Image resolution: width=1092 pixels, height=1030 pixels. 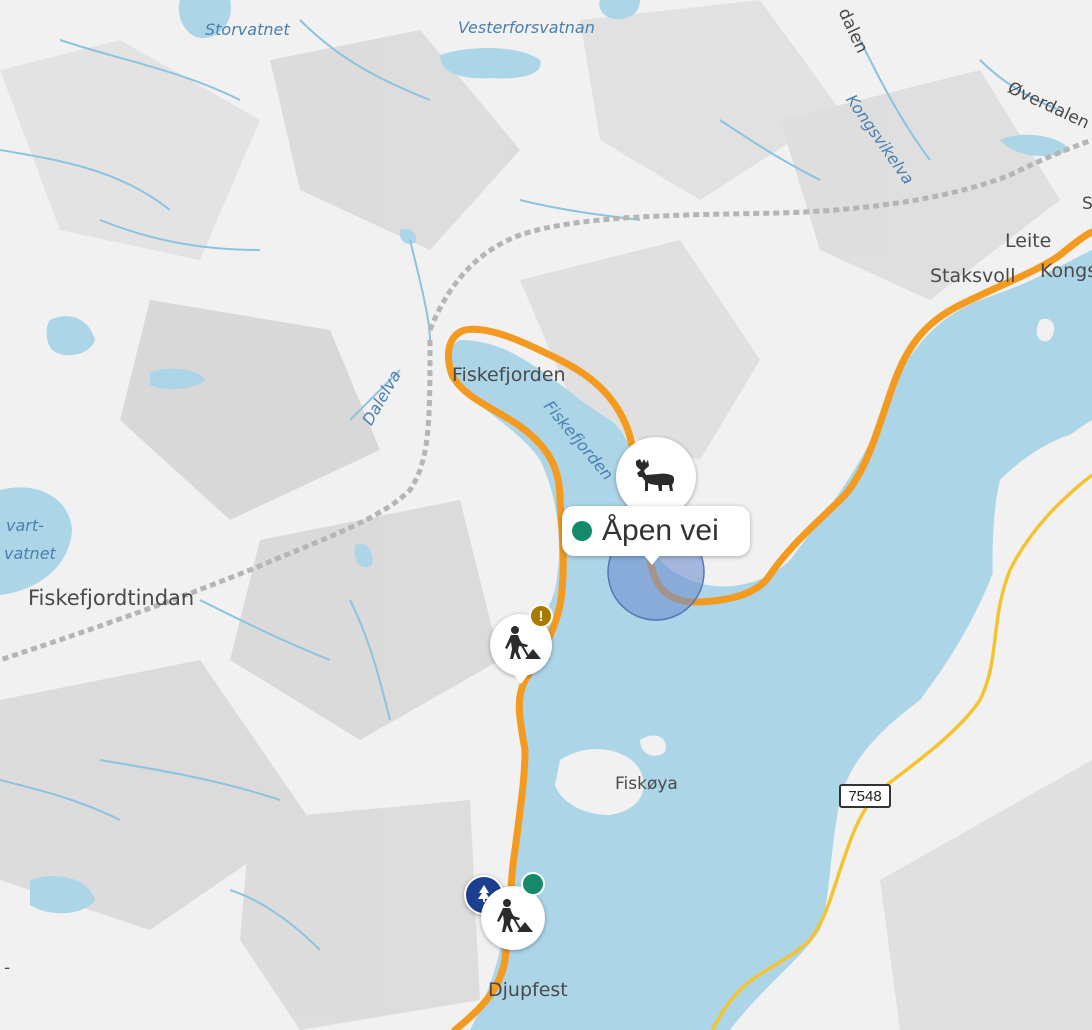 What do you see at coordinates (1028, 241) in the screenshot?
I see `place-label-leite: Leite` at bounding box center [1028, 241].